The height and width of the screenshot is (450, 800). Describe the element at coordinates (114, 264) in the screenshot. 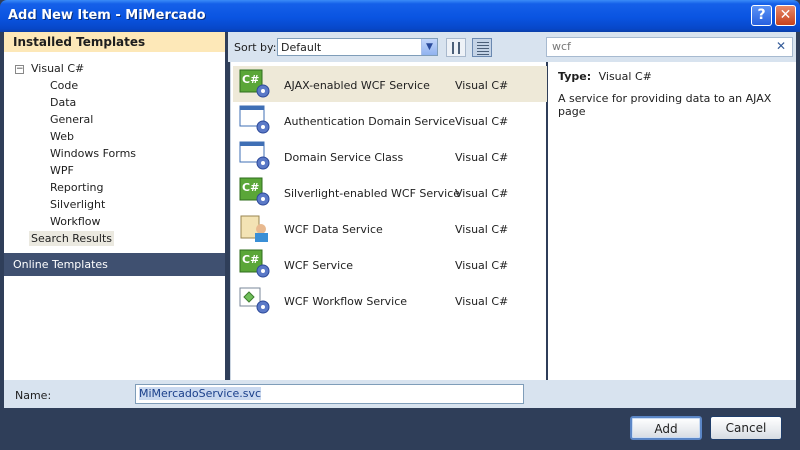

I see `online-templates-header: Online Templates` at that location.